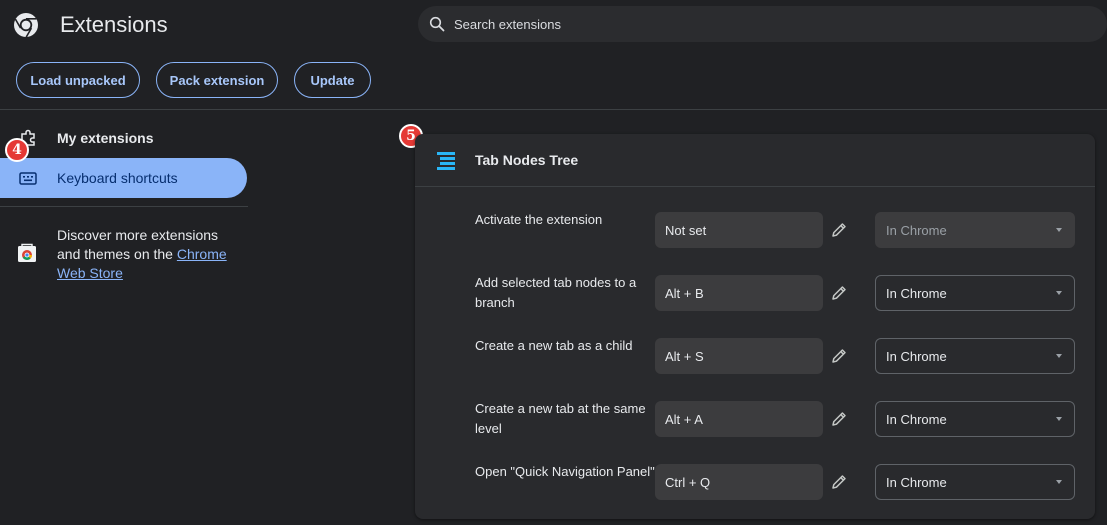  I want to click on search-input, so click(752, 24).